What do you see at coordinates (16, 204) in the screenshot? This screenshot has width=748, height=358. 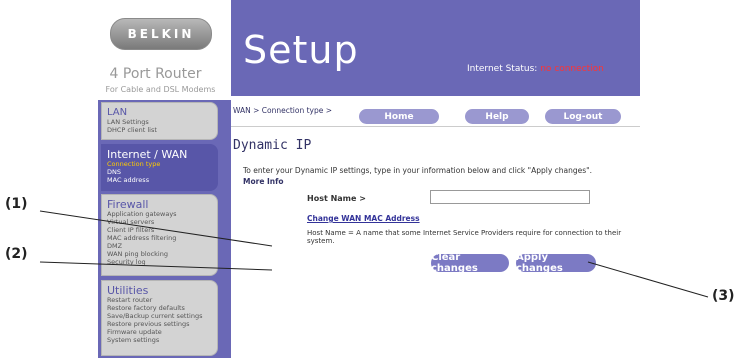 I see `callout-1: (1)` at bounding box center [16, 204].